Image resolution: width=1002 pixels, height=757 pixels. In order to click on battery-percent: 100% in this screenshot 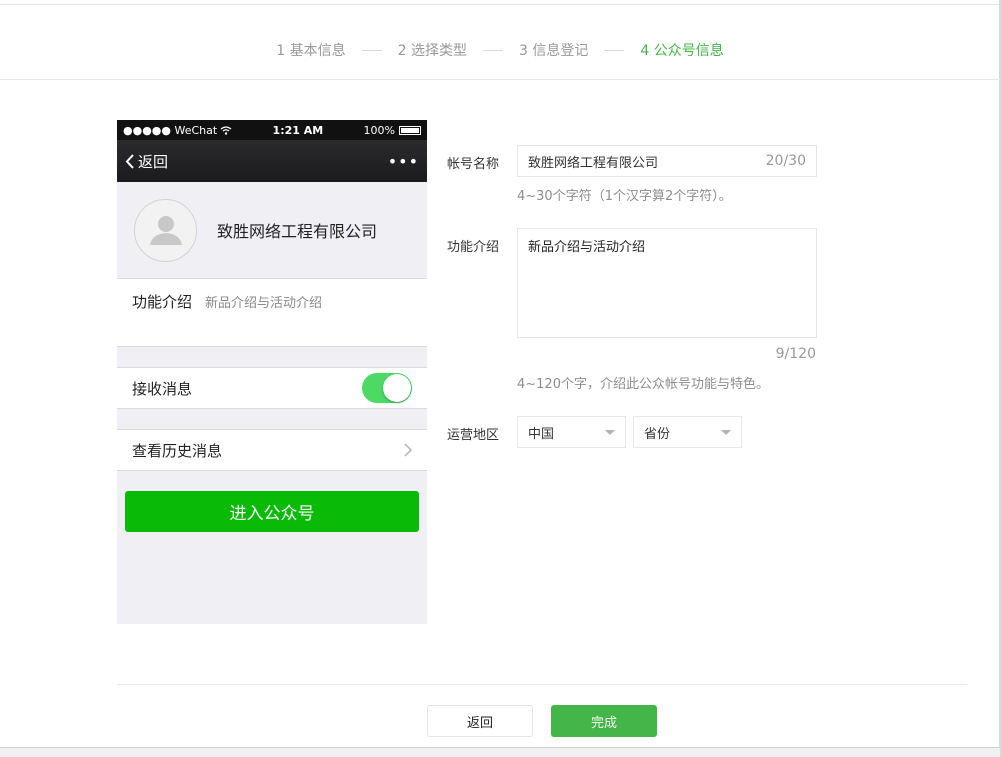, I will do `click(379, 130)`.